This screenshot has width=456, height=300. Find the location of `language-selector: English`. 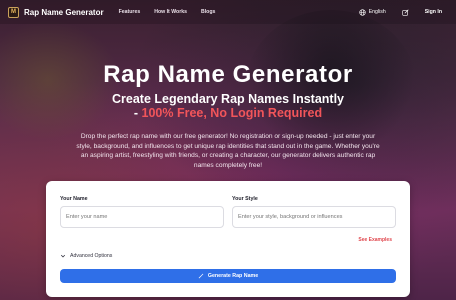

language-selector: English is located at coordinates (372, 12).